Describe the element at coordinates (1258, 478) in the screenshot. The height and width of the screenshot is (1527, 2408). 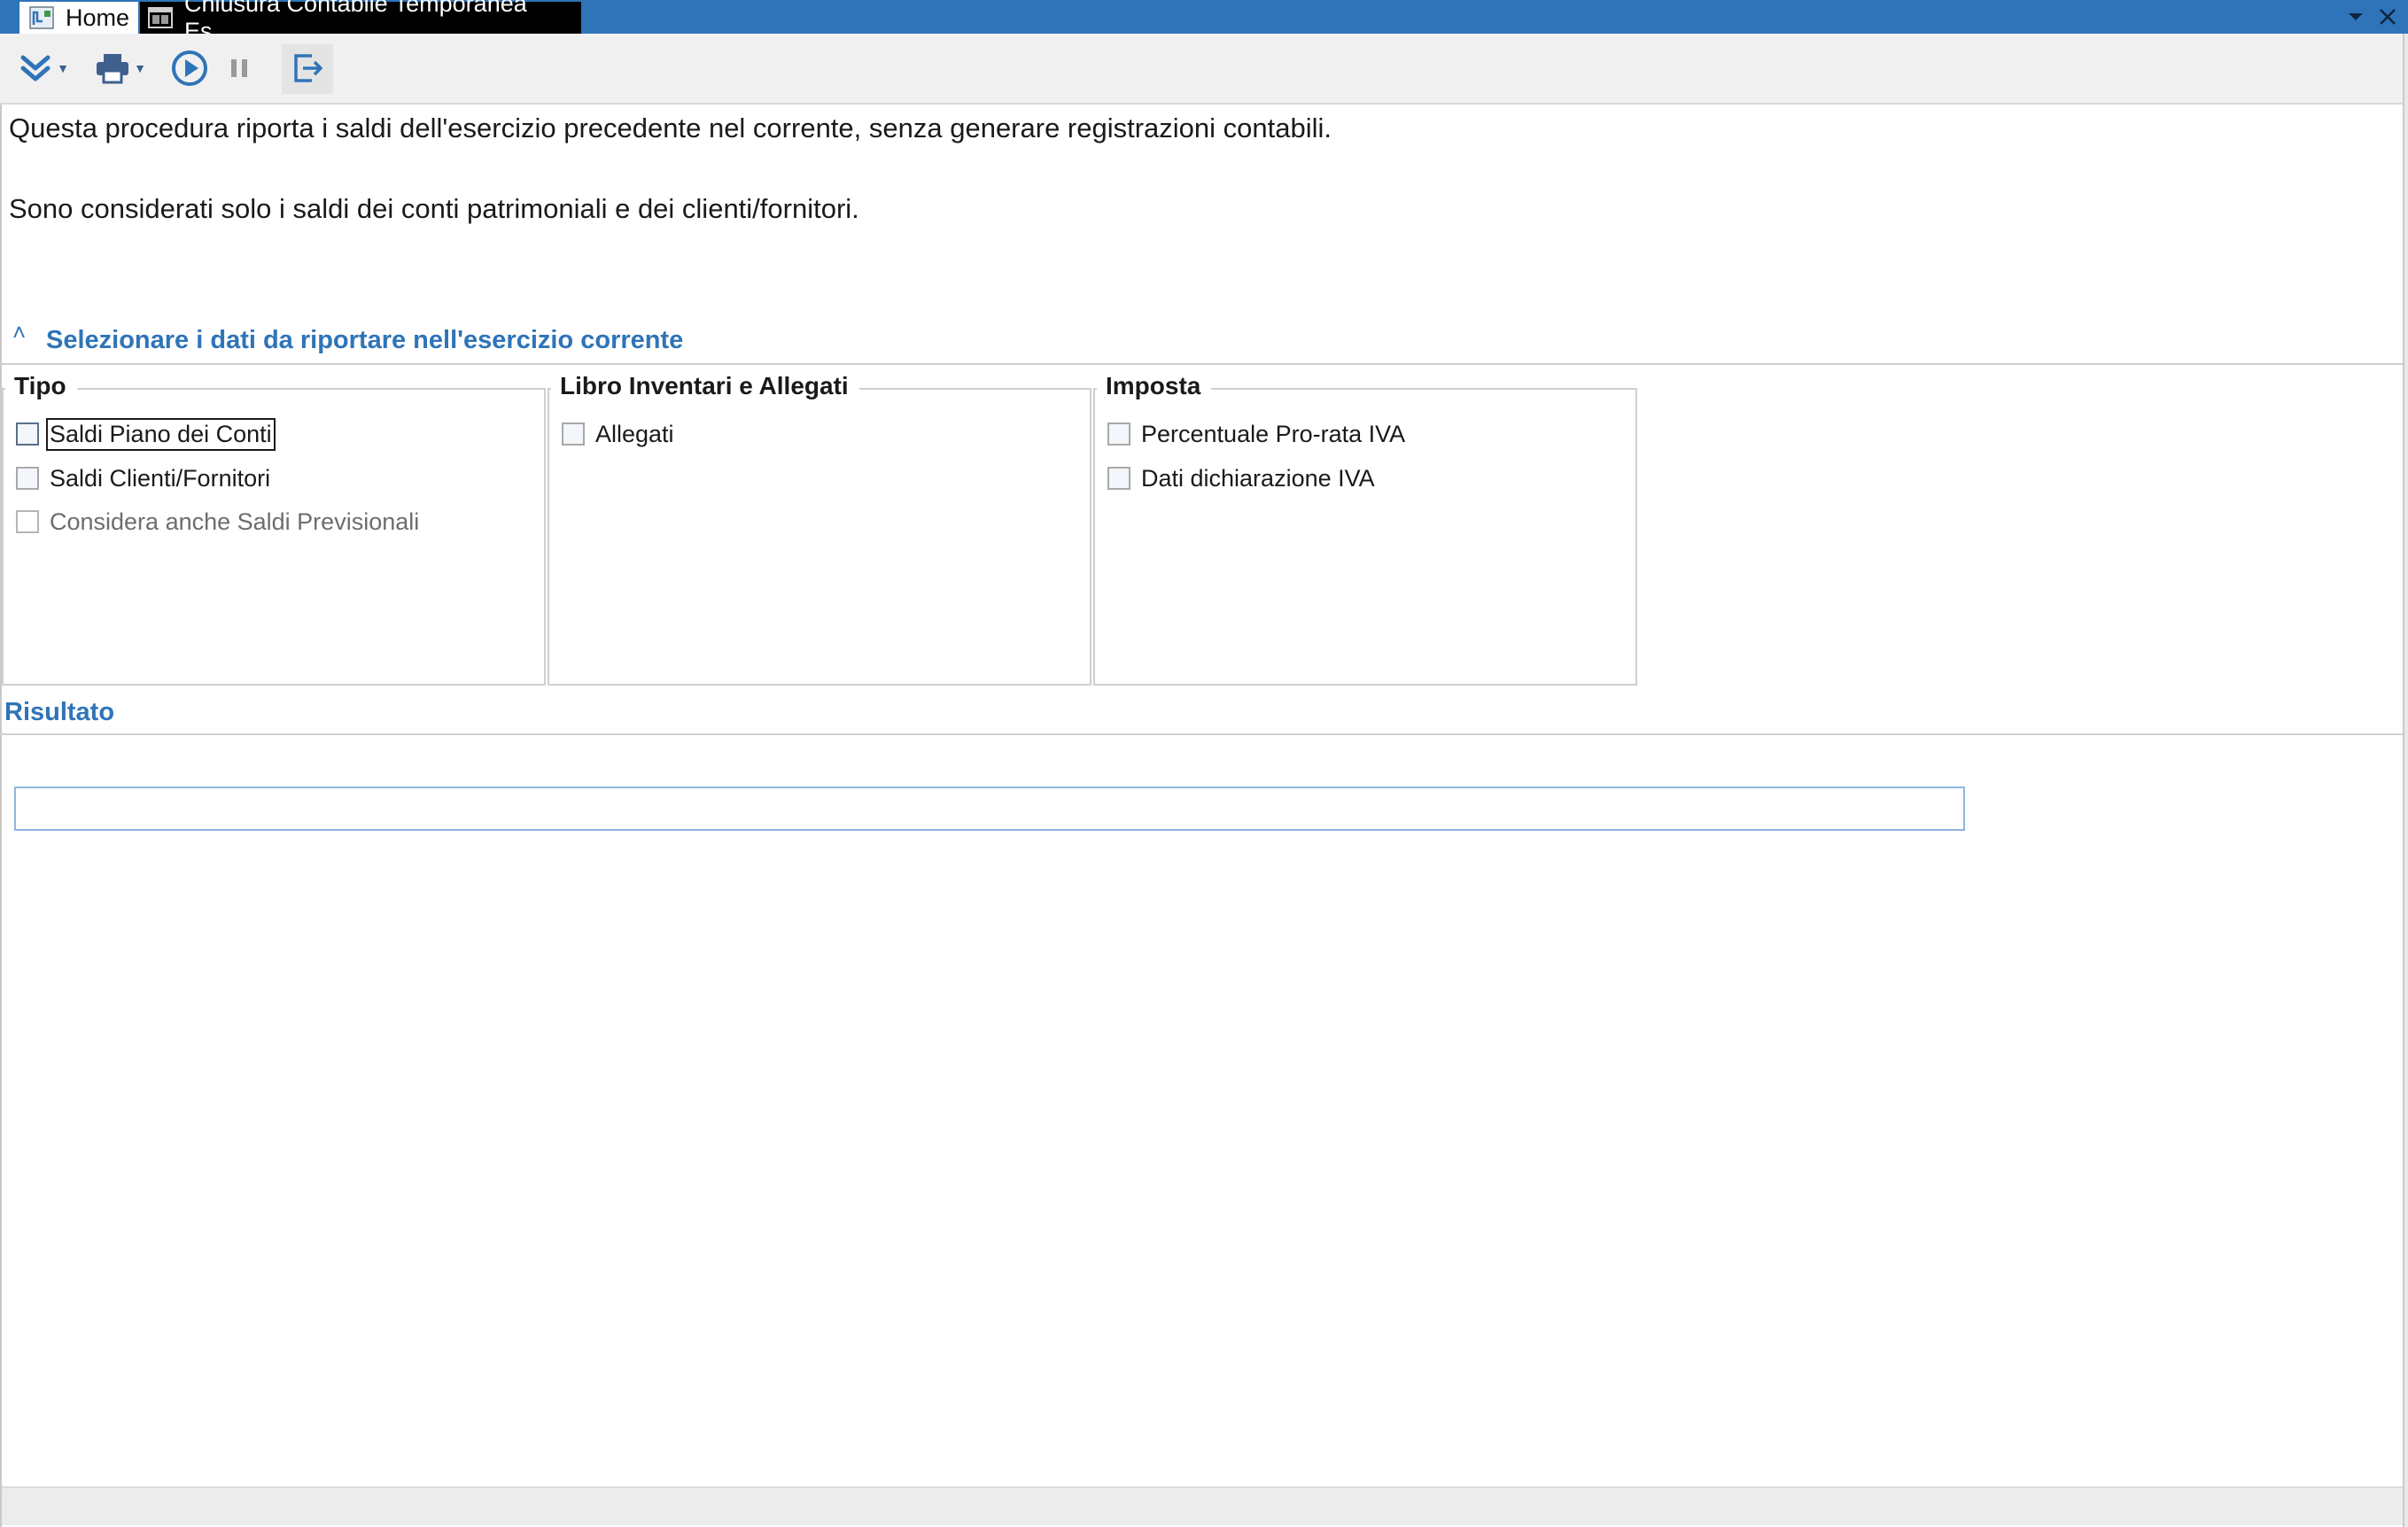
I see `checkbox-label: Dati dichiarazione IVA` at that location.